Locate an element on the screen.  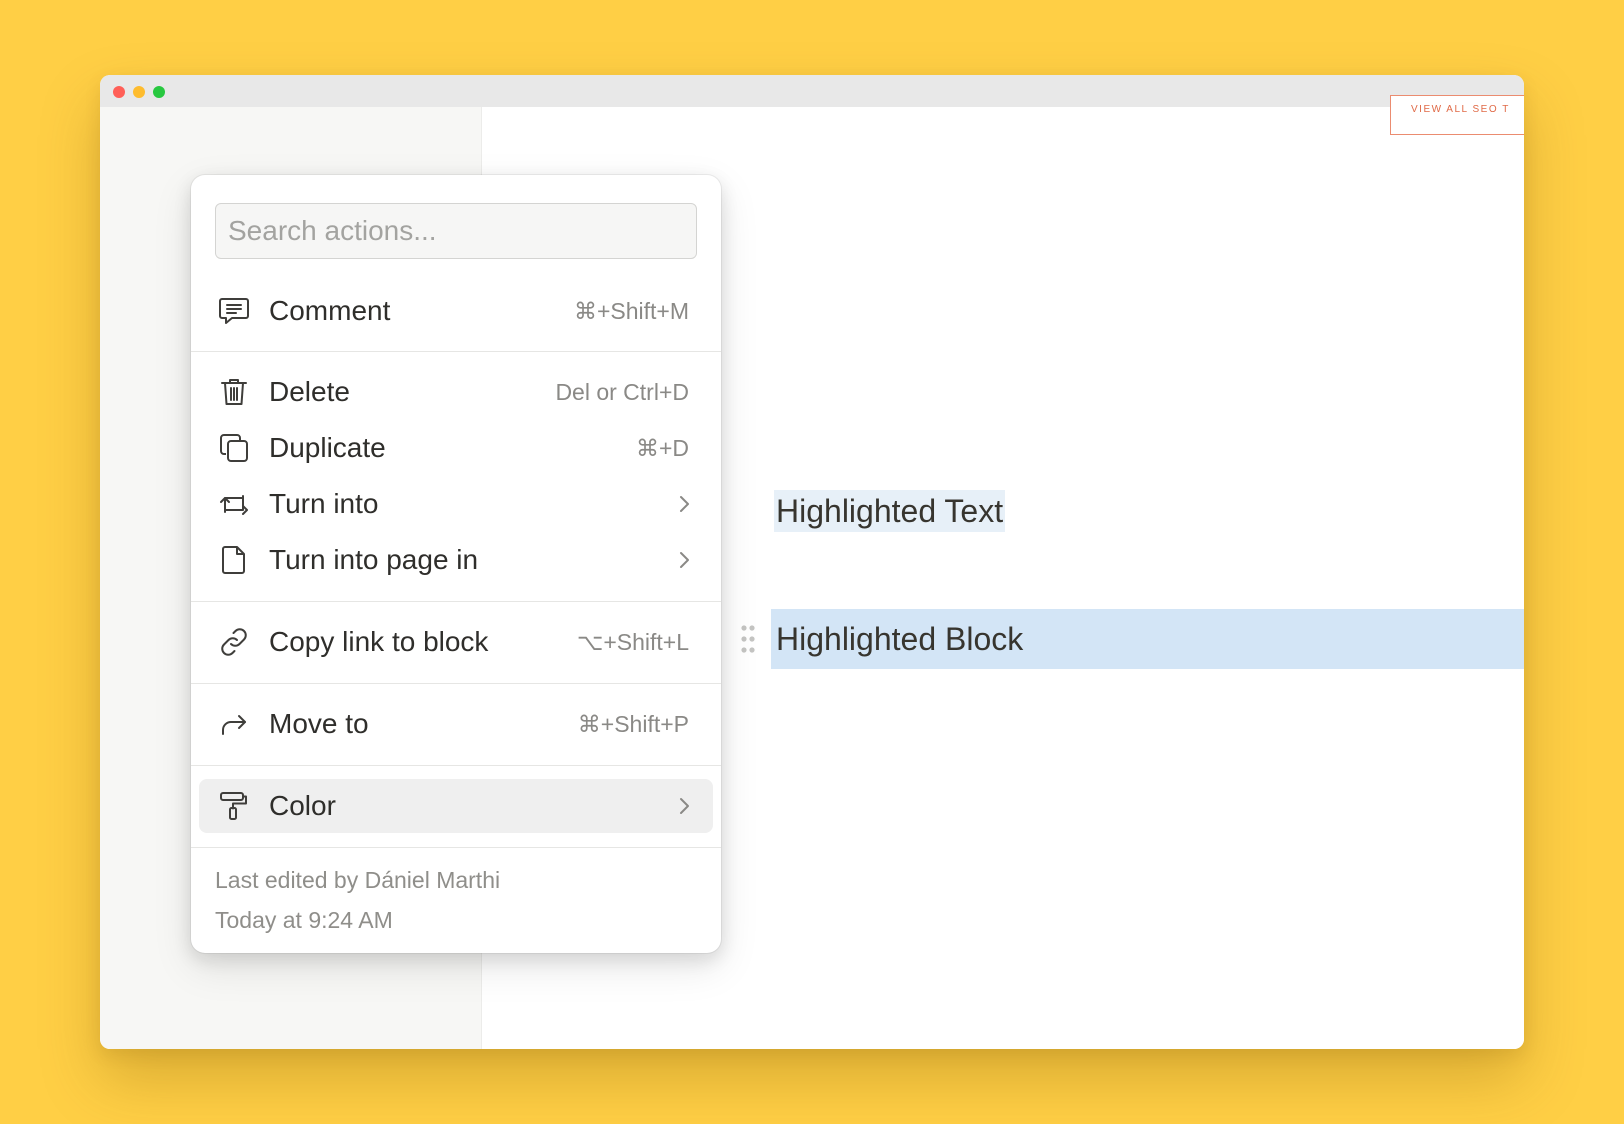
comment-icon is located at coordinates (234, 311).